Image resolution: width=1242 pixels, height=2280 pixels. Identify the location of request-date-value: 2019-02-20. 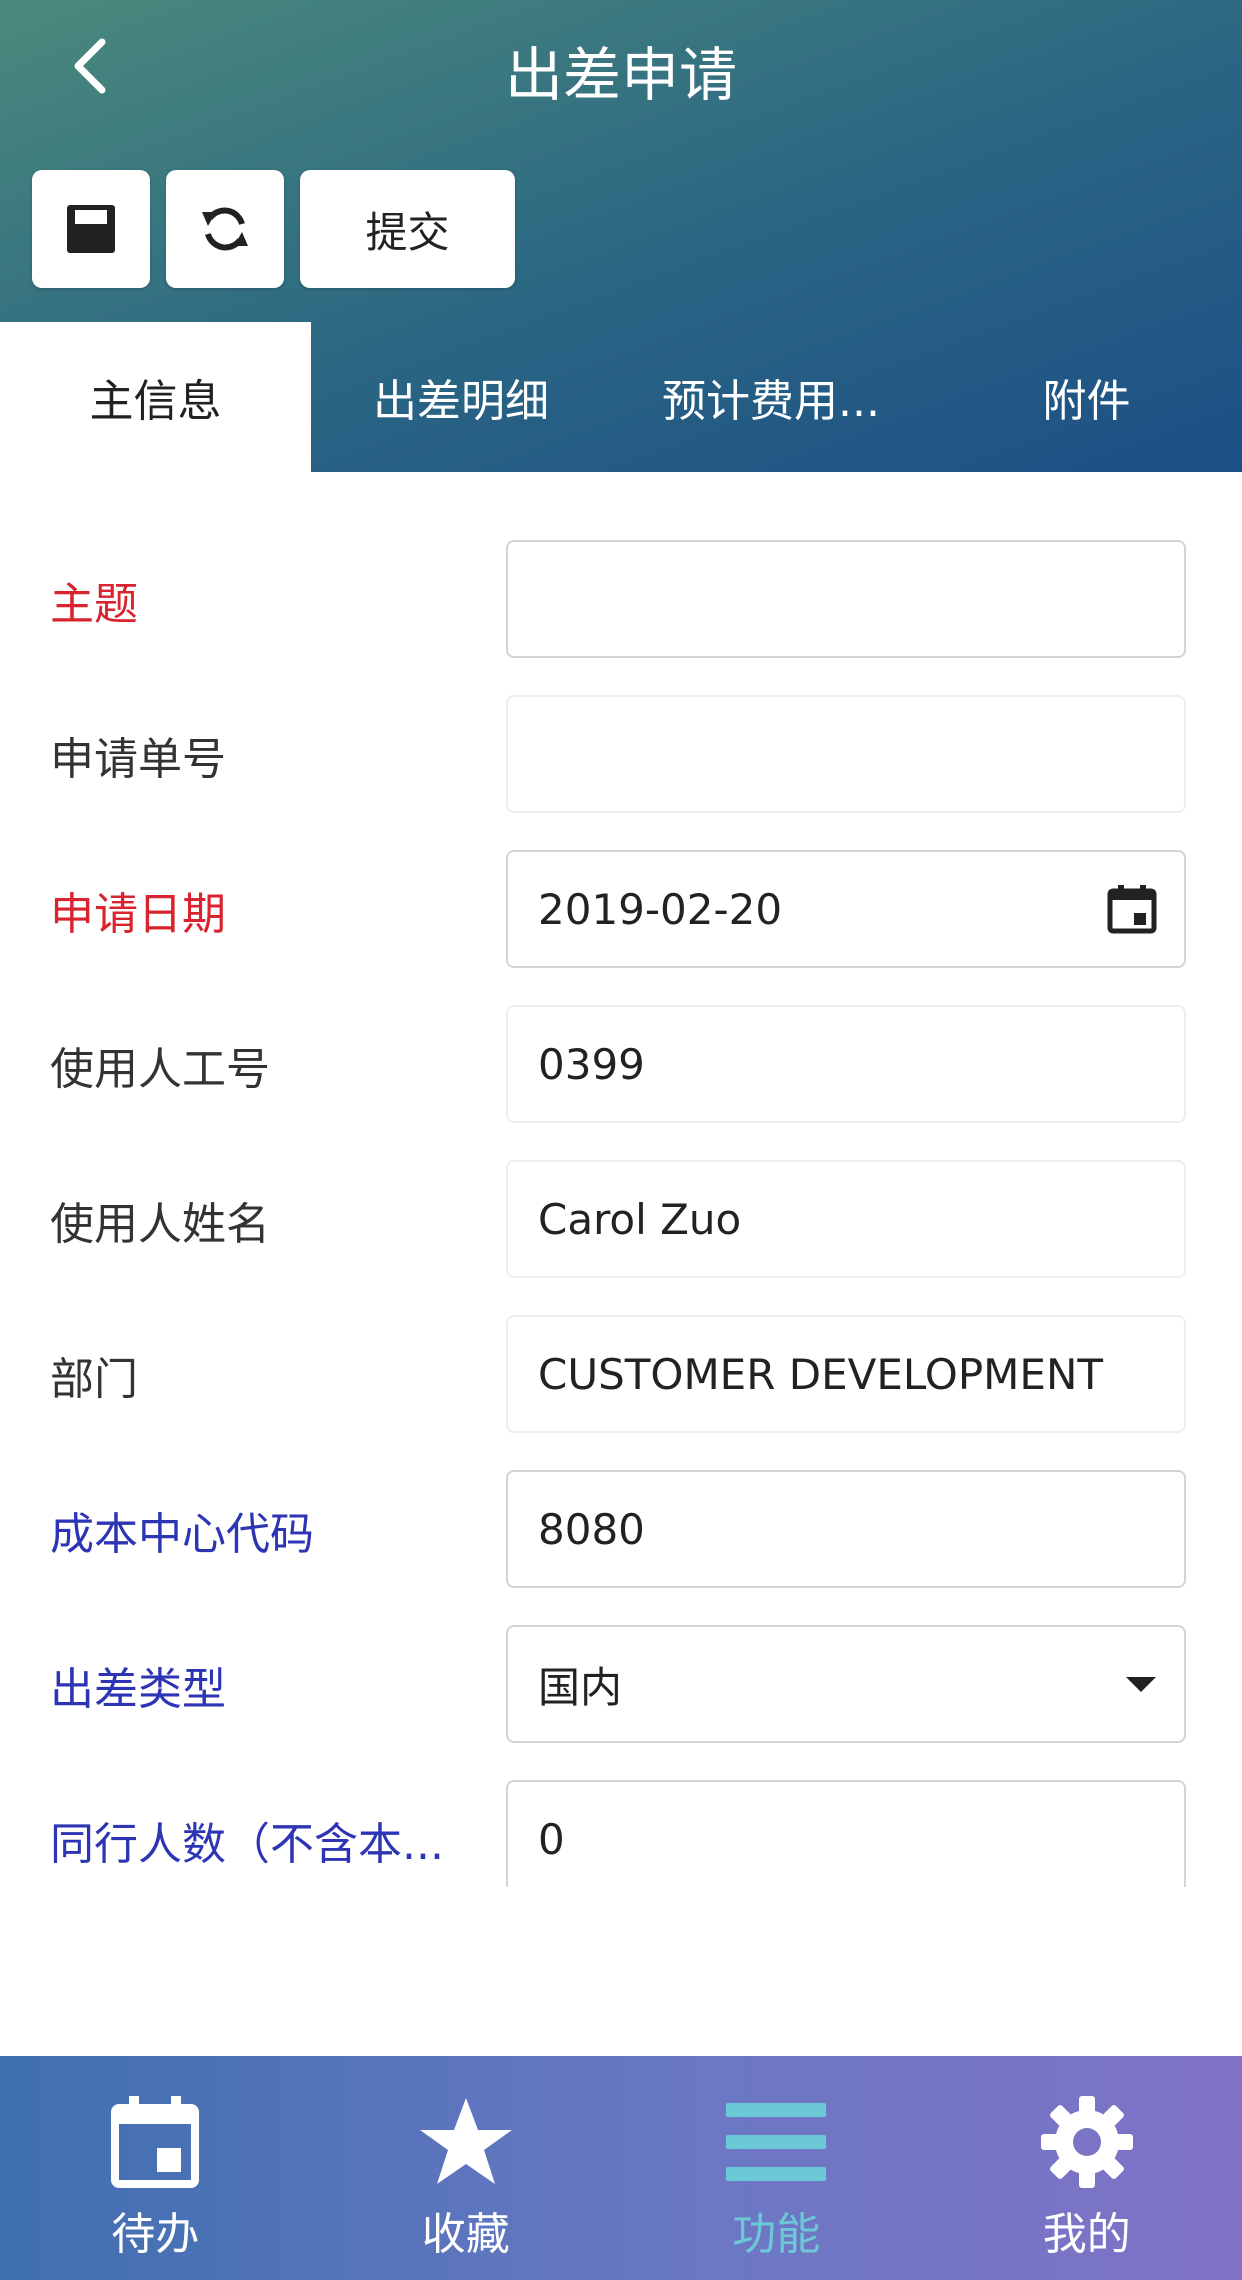
(660, 909).